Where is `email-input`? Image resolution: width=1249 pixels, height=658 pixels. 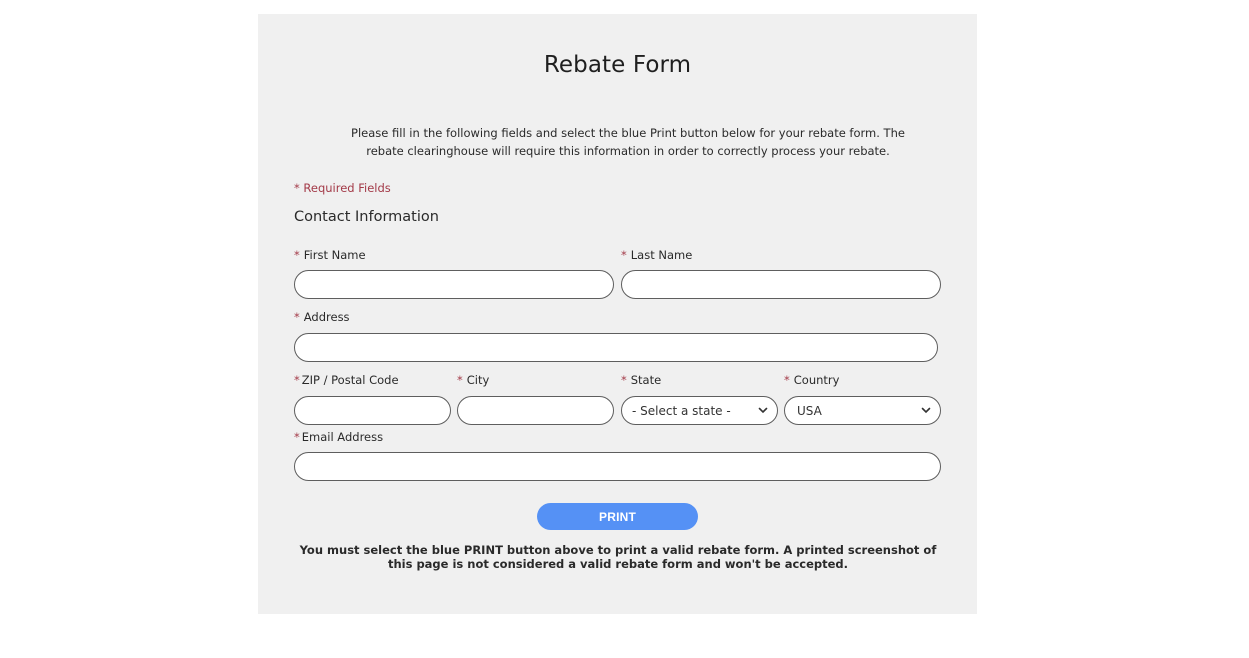 email-input is located at coordinates (617, 466).